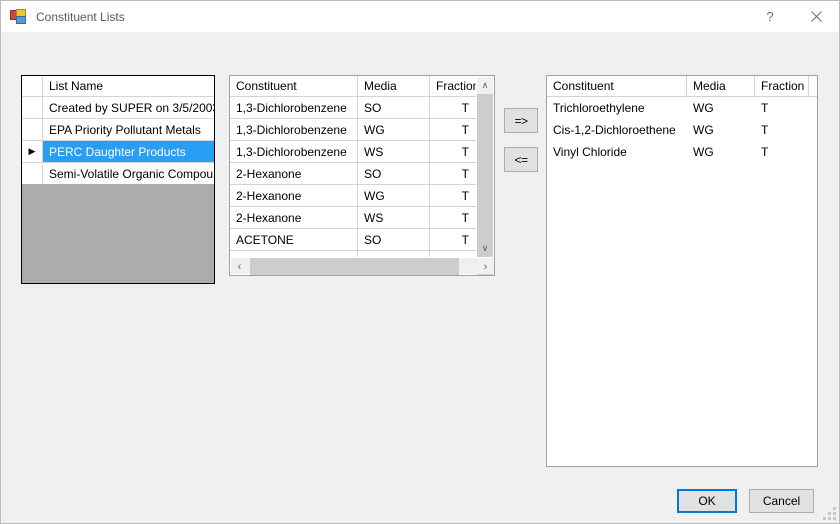  What do you see at coordinates (590, 152) in the screenshot?
I see `cell-constituent: Vinyl Chloride` at bounding box center [590, 152].